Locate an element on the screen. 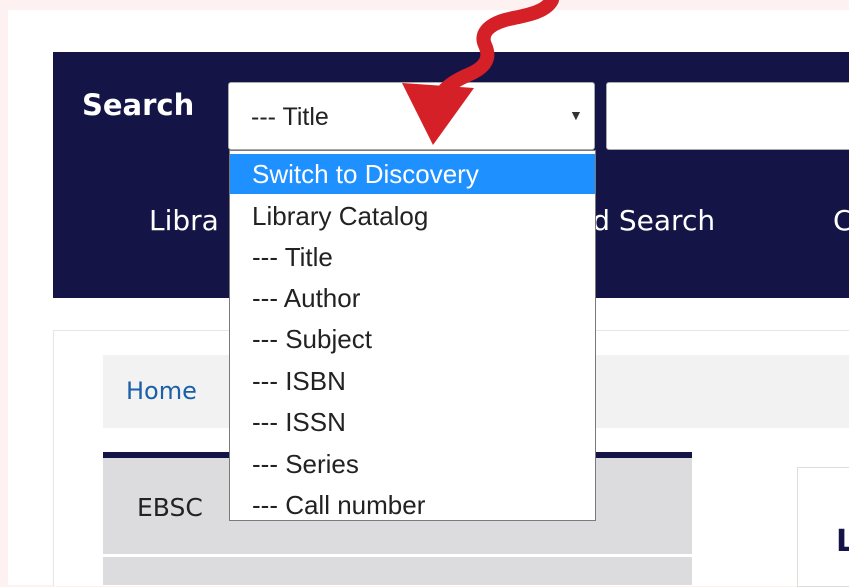 The image size is (849, 587). search-input is located at coordinates (727, 116).